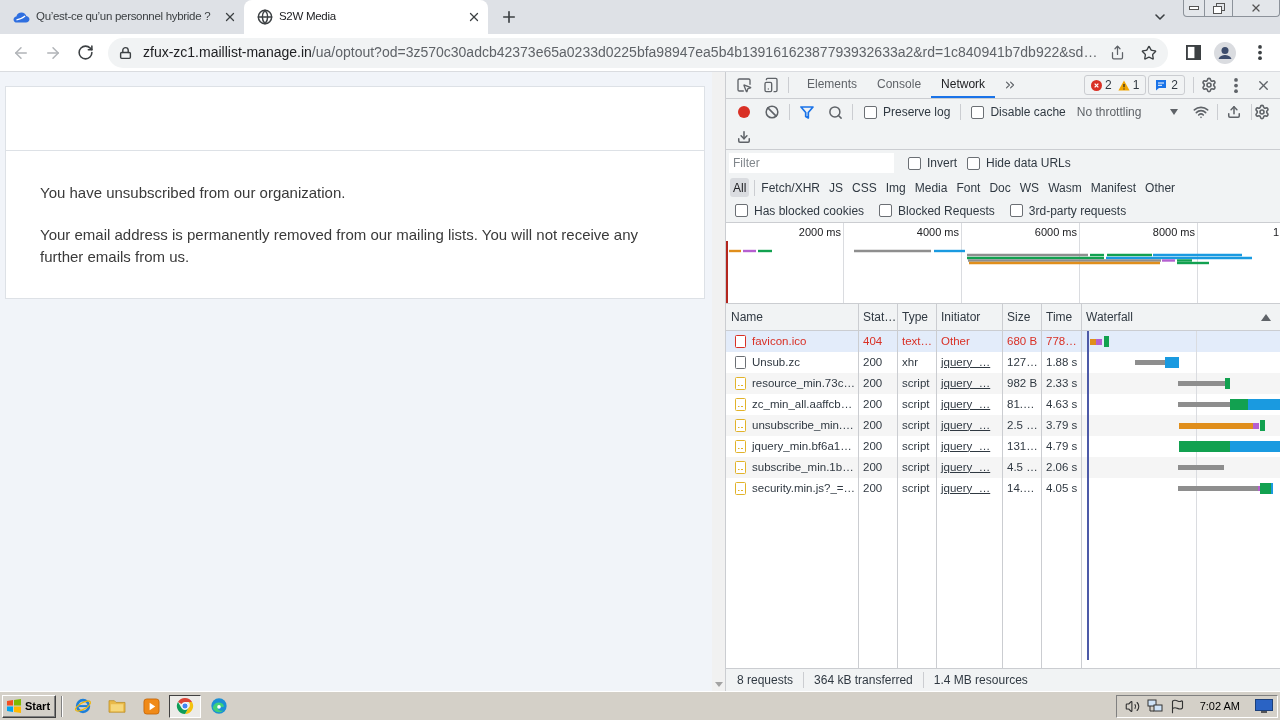  I want to click on share-icon, so click(1117, 52).